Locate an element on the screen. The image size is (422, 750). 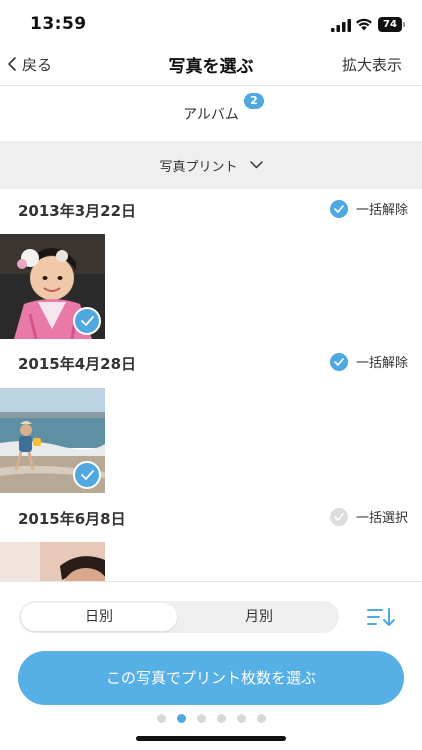
sort-descending-icon is located at coordinates (381, 617).